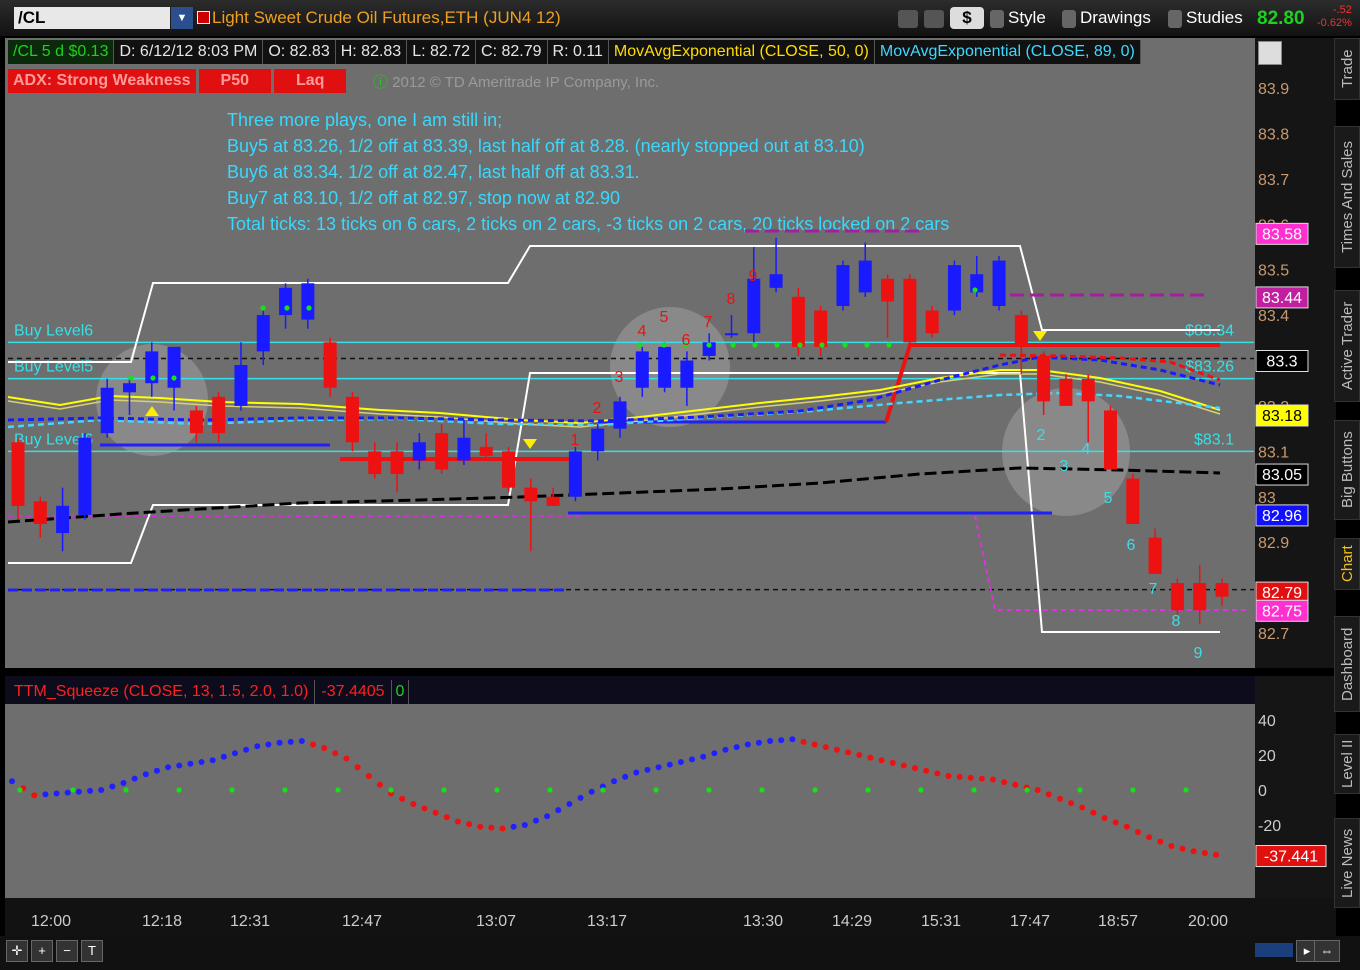 This screenshot has height=970, width=1360. Describe the element at coordinates (1327, 951) in the screenshot. I see `expand-icon: ⇔` at that location.